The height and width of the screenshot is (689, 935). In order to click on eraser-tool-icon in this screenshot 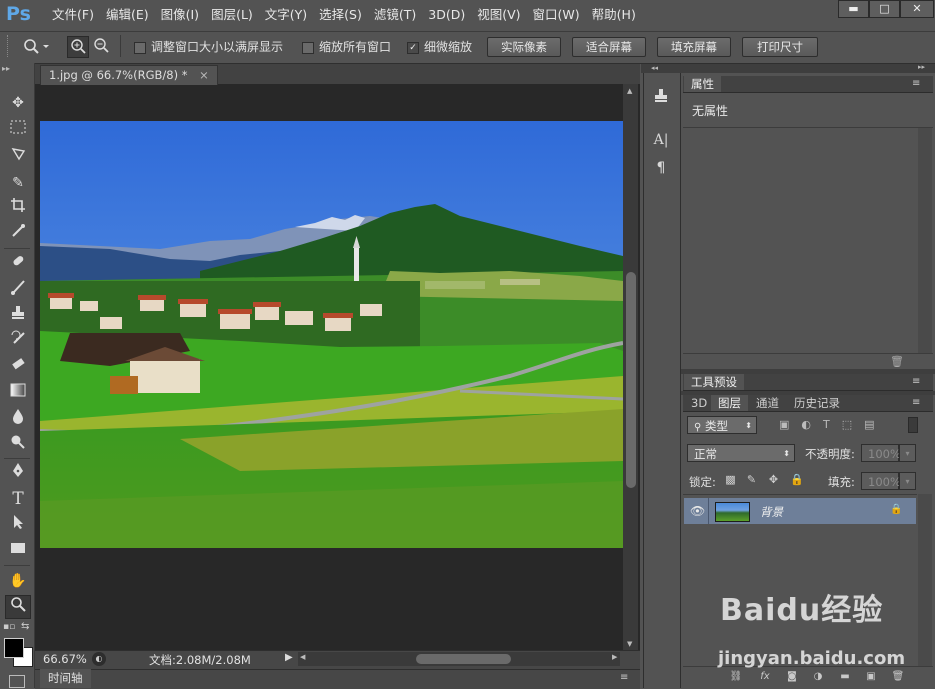, I will do `click(18, 367)`.